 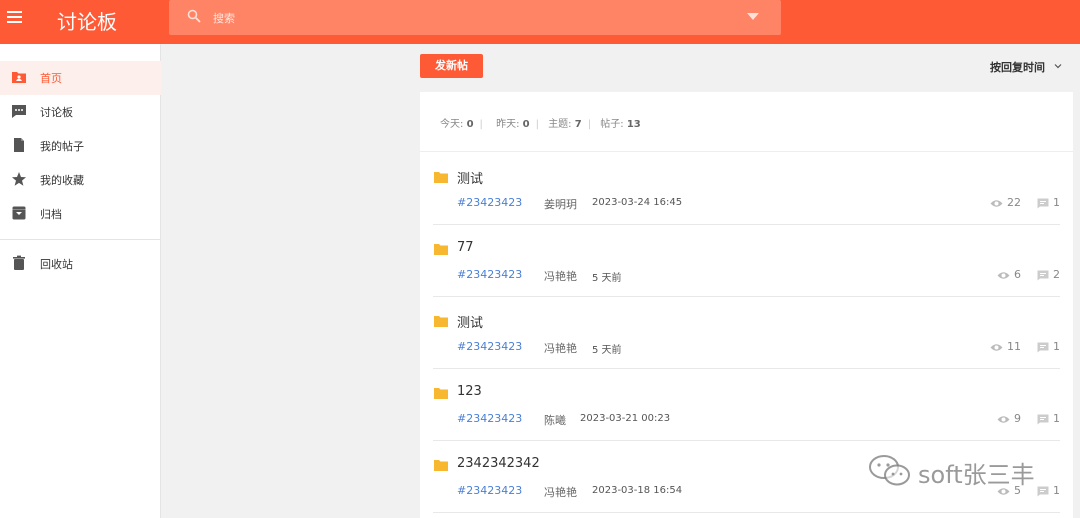 What do you see at coordinates (1056, 274) in the screenshot?
I see `reply-count: 2` at bounding box center [1056, 274].